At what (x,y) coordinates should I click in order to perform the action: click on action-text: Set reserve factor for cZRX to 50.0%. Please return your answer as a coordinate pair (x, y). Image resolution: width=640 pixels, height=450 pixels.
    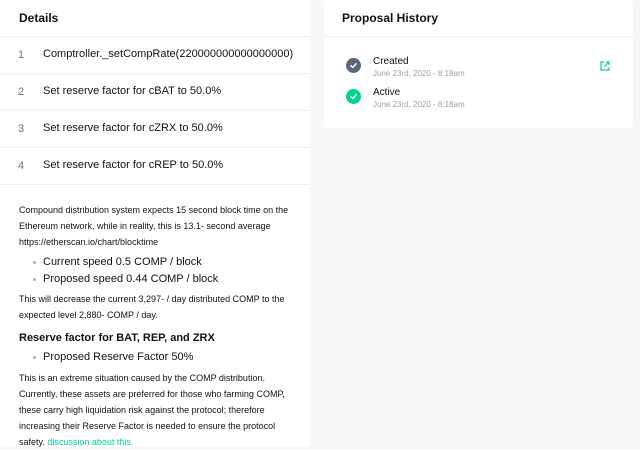
    Looking at the image, I should click on (133, 128).